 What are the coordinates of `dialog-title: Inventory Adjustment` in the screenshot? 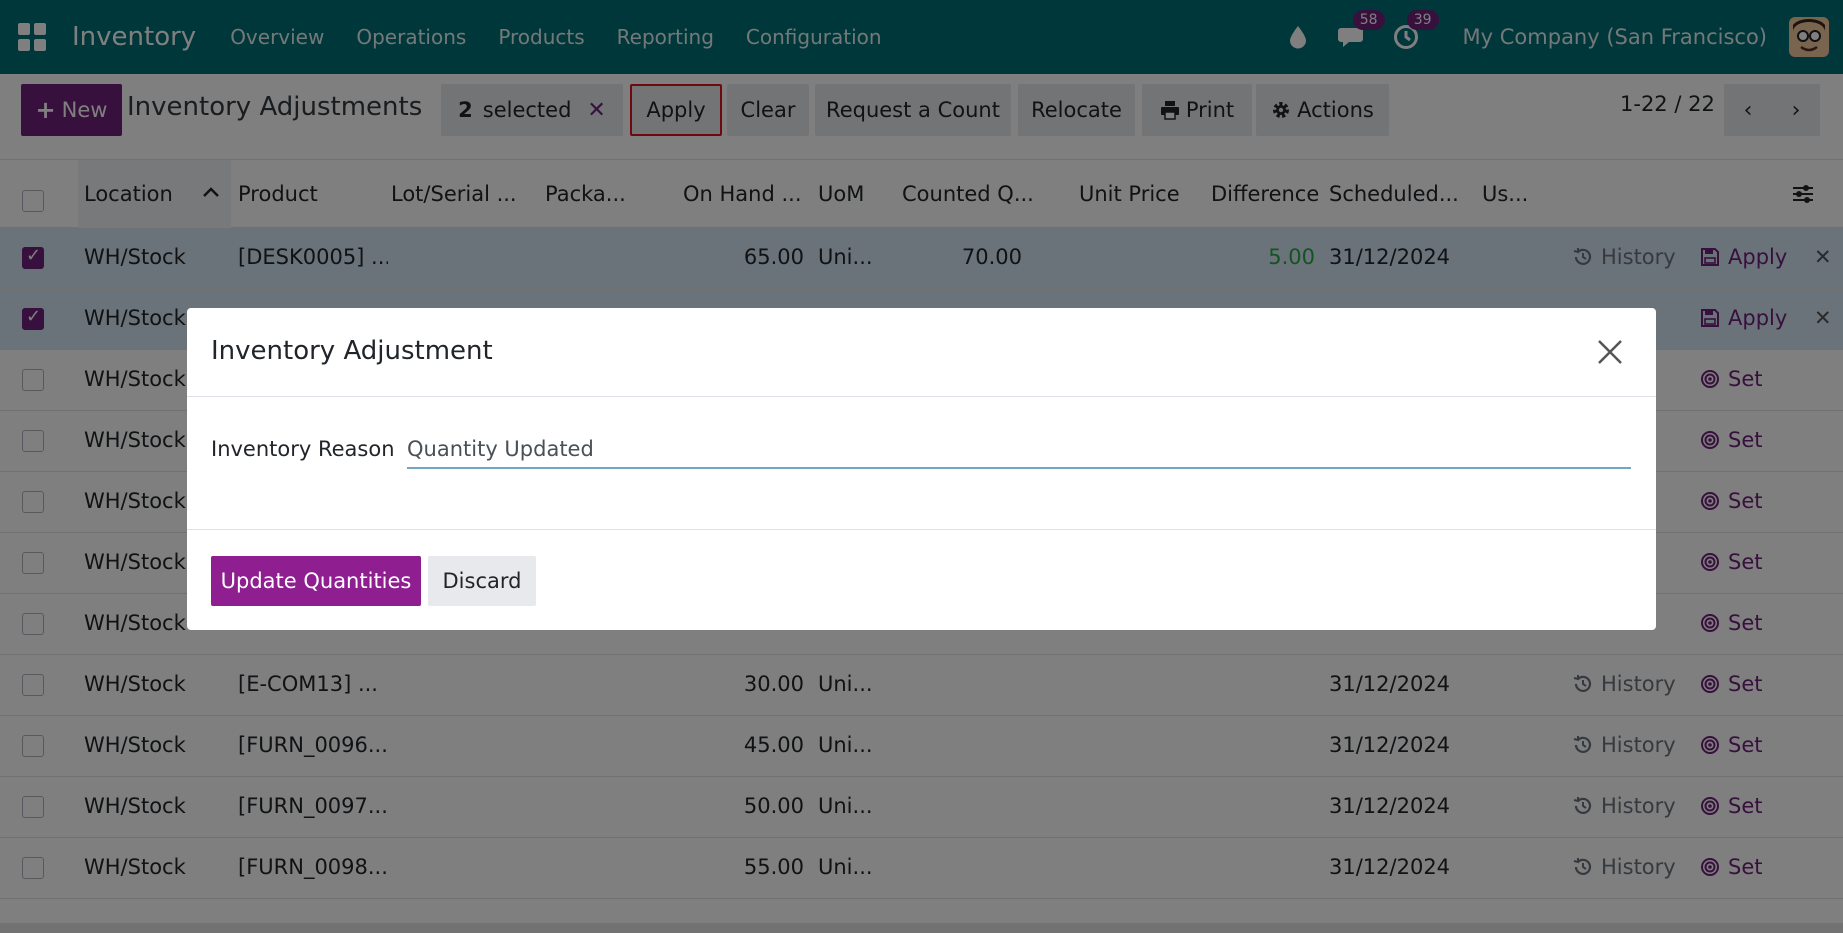 It's located at (352, 351).